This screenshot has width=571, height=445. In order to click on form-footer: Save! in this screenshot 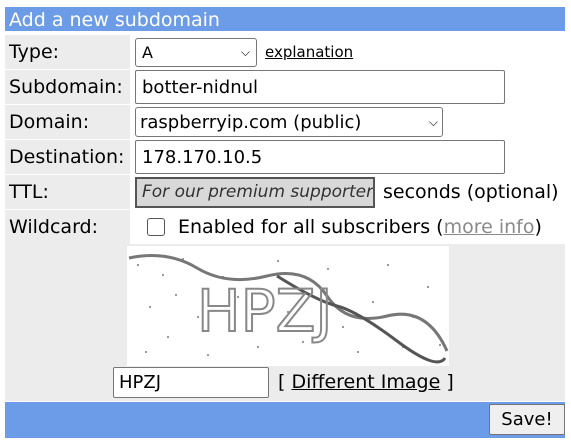, I will do `click(285, 420)`.